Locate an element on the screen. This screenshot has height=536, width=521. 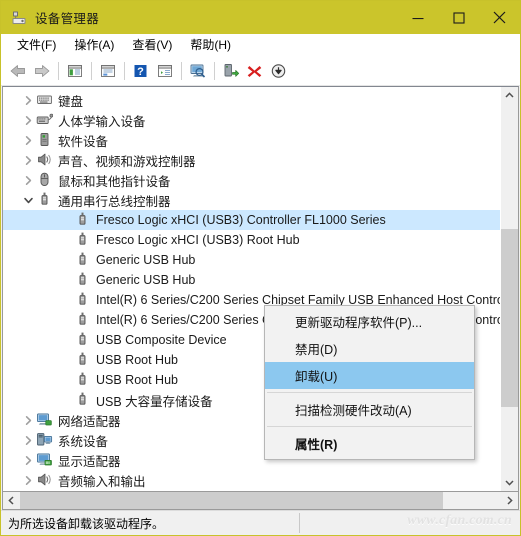
scan-hardware-changes-icon is located at coordinates (197, 70).